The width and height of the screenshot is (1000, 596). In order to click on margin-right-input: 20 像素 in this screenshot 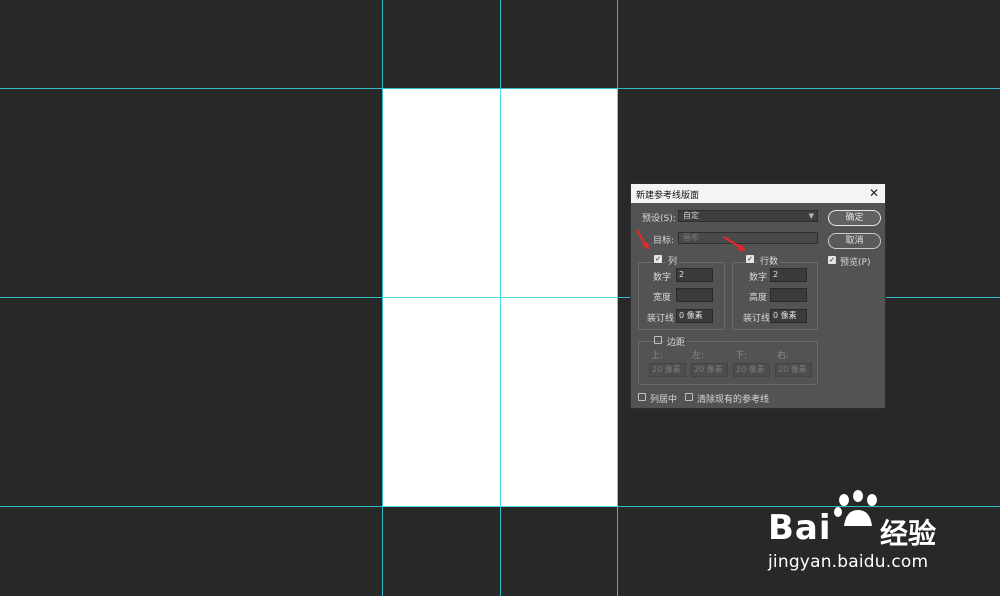, I will do `click(793, 370)`.